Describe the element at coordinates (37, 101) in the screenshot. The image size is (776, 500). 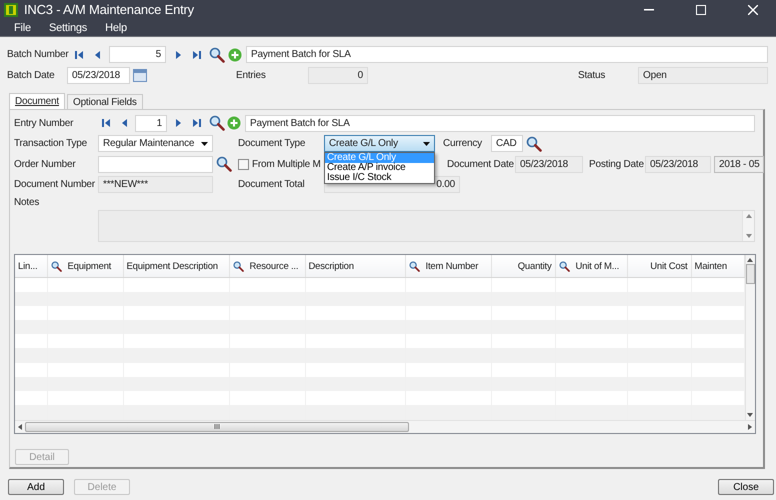
I see `tab: Document` at that location.